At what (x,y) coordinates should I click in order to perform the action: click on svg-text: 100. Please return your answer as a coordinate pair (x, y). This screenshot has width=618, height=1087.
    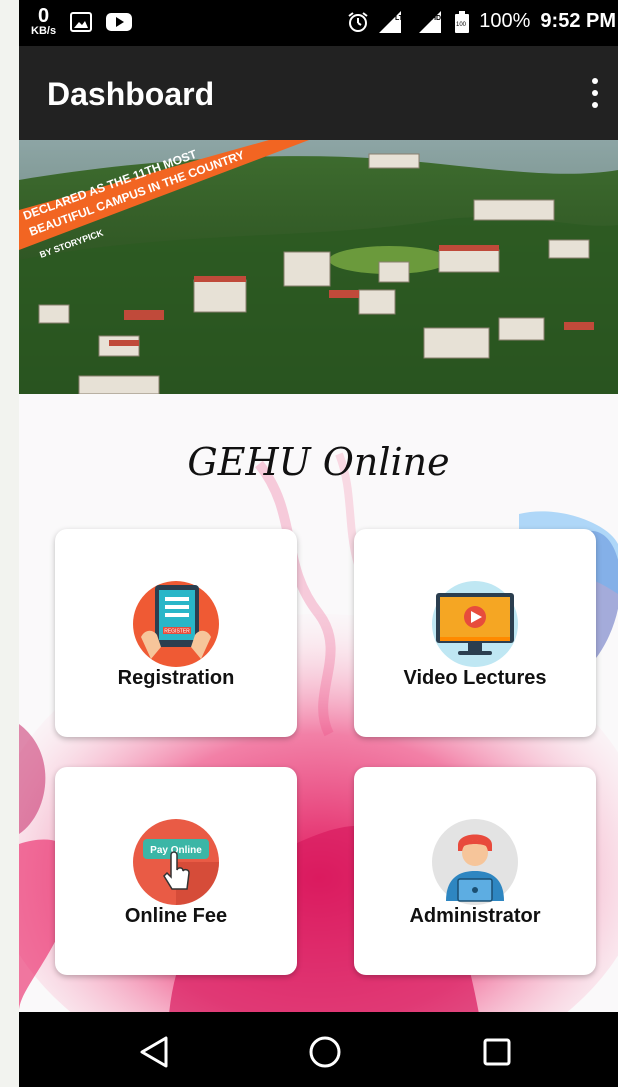
    Looking at the image, I should click on (461, 25).